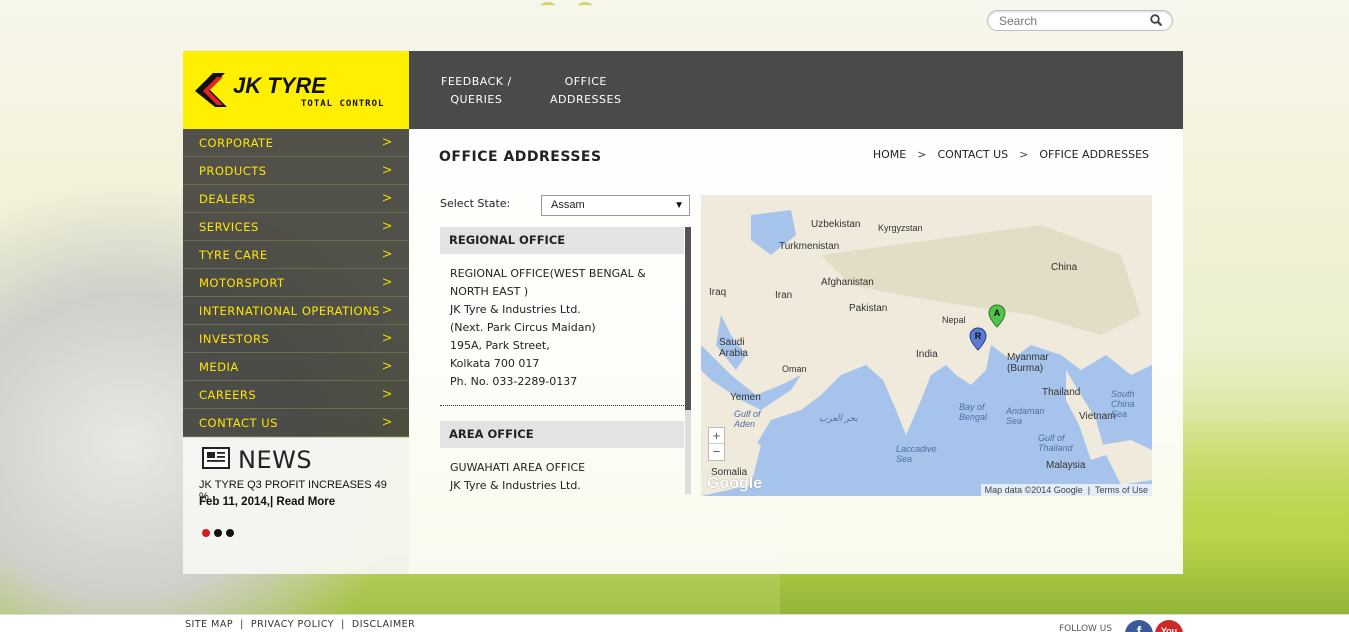 Image resolution: width=1349 pixels, height=632 pixels. What do you see at coordinates (476, 81) in the screenshot?
I see `nav-label: FEEDBACK /` at bounding box center [476, 81].